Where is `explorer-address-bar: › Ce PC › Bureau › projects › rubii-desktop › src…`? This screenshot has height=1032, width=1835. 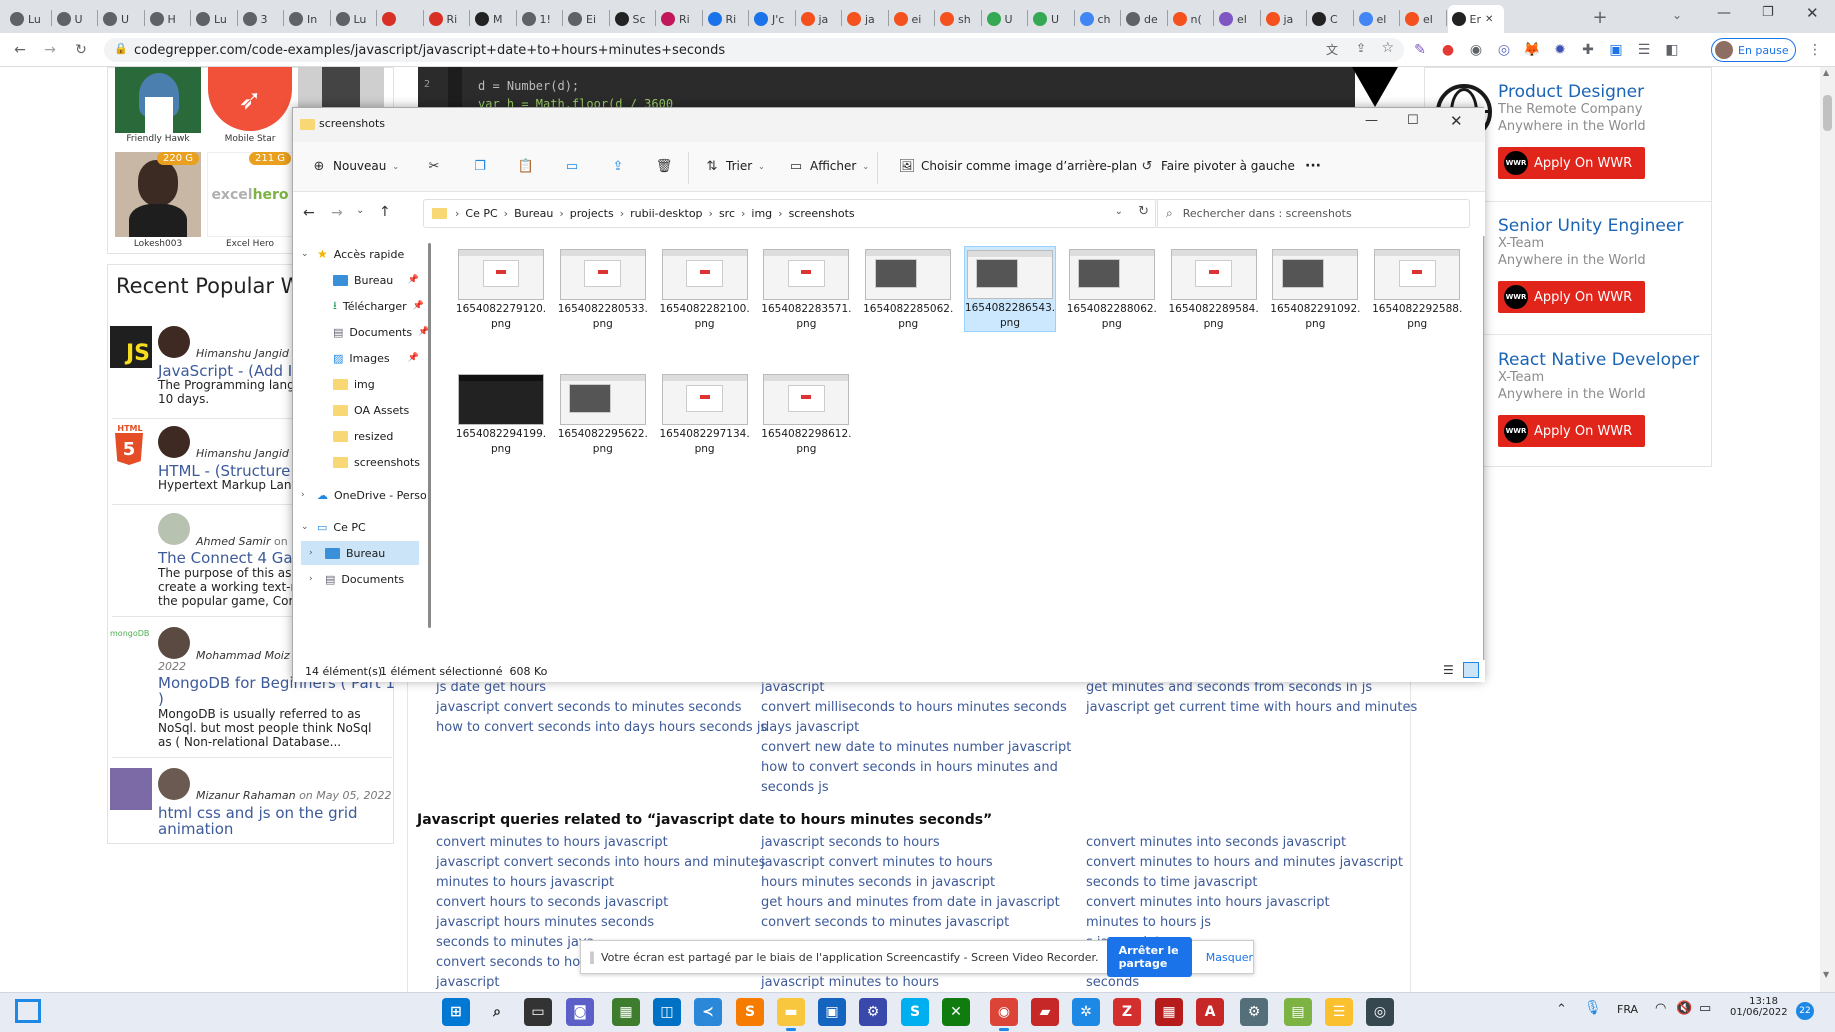 explorer-address-bar: › Ce PC › Bureau › projects › rubii-desktop › src… is located at coordinates (790, 213).